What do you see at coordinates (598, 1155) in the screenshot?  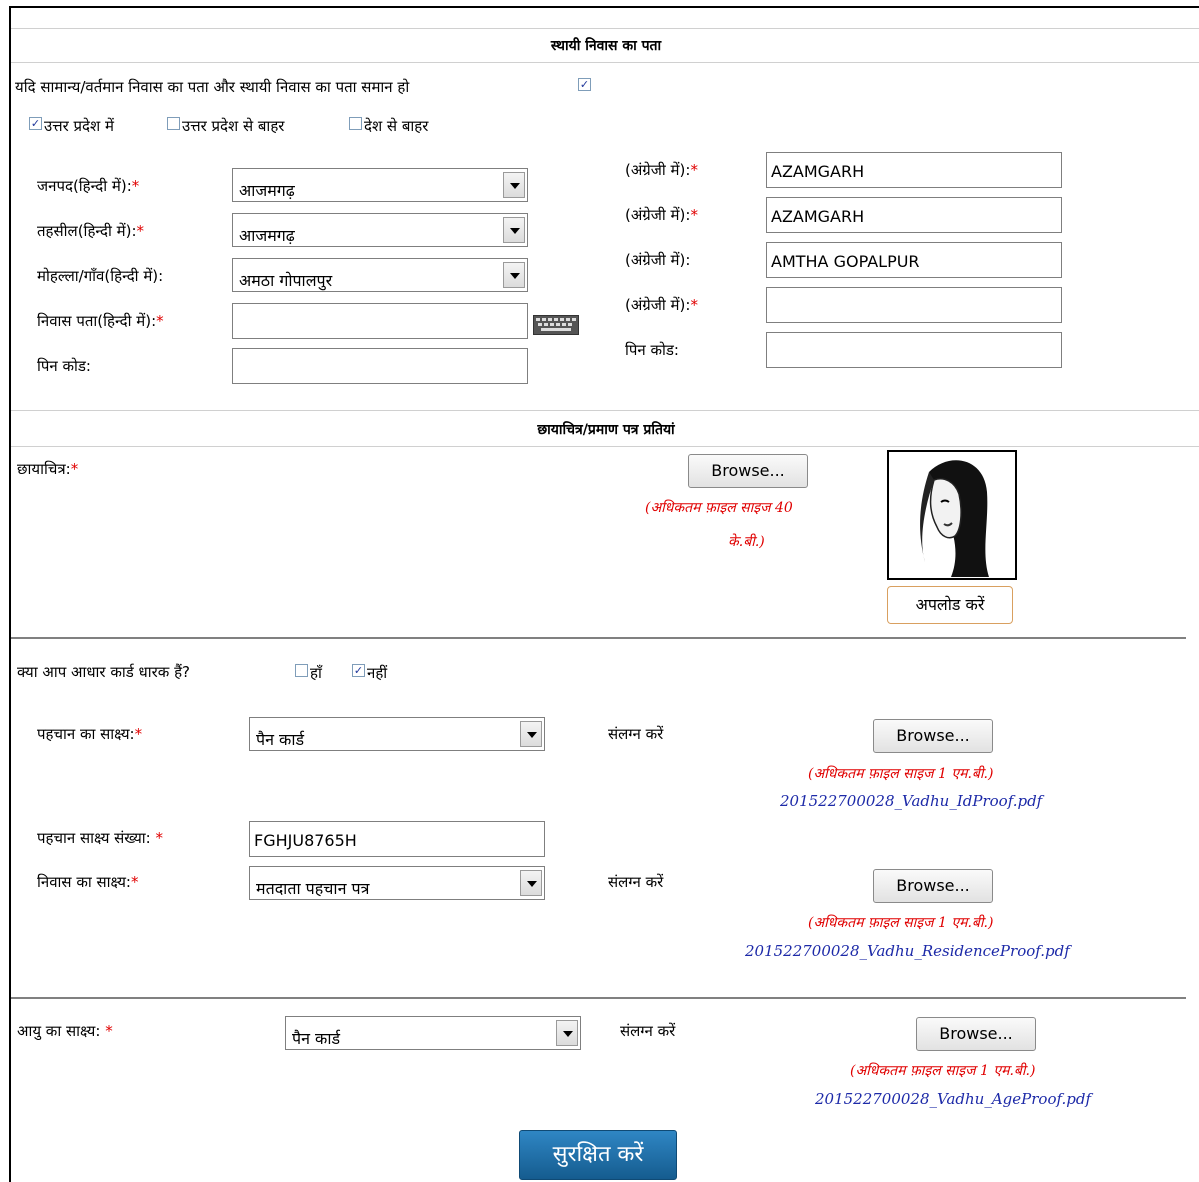 I see `save-button: सुरक्षित करें` at bounding box center [598, 1155].